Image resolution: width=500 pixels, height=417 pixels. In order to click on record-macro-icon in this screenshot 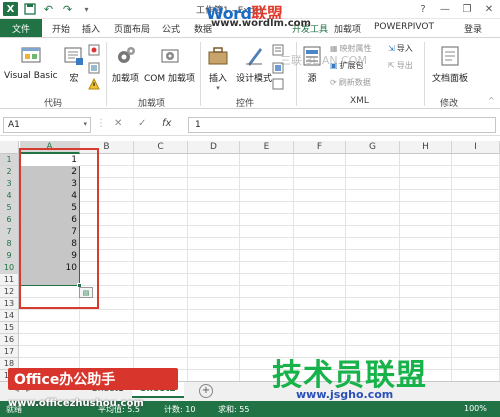, I will do `click(94, 50)`.